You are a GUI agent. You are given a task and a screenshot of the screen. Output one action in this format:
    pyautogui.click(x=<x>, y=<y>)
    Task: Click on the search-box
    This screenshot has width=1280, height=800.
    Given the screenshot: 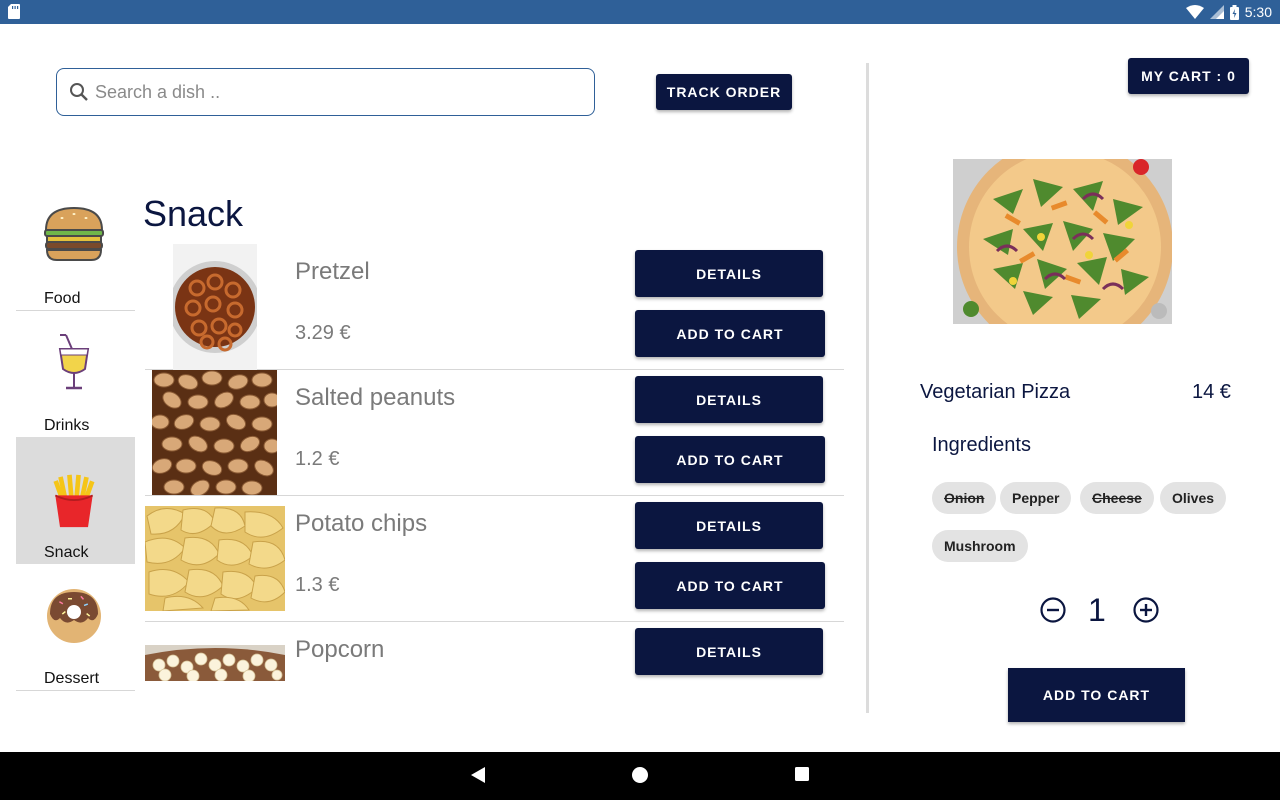 What is the action you would take?
    pyautogui.click(x=325, y=92)
    